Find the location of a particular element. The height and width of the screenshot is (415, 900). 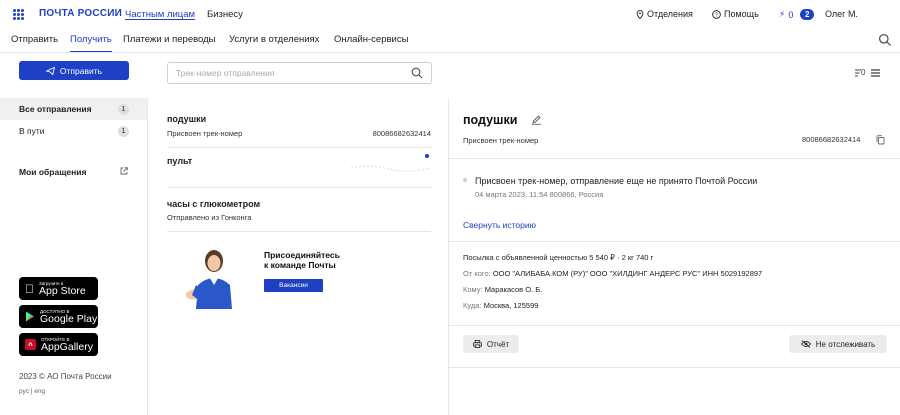

unread-dot is located at coordinates (427, 156).